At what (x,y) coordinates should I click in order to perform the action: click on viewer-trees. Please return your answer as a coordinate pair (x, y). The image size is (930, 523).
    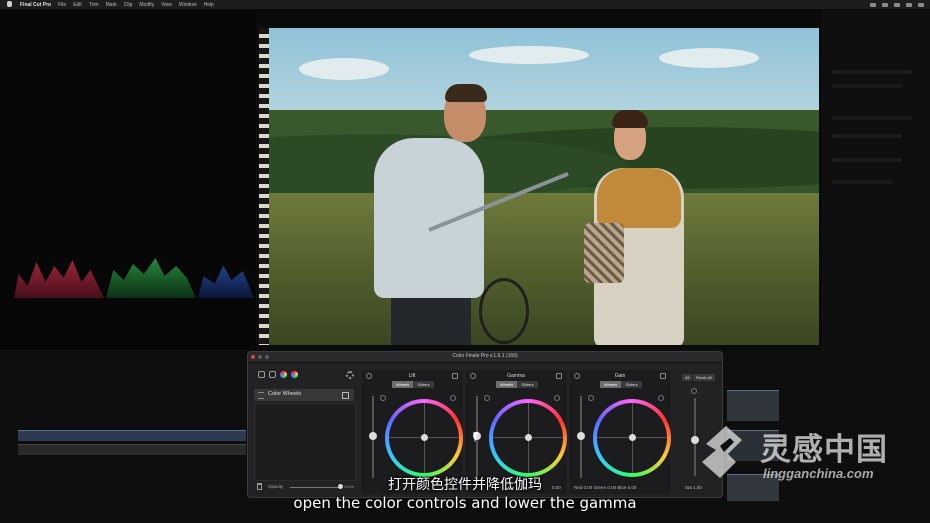
    Looking at the image, I should click on (539, 158).